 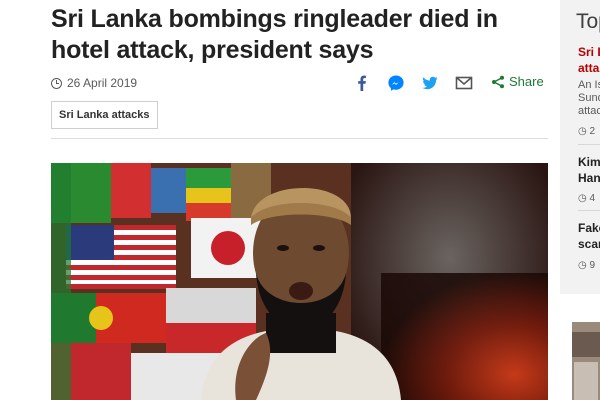 I want to click on share-button: Share, so click(x=517, y=81).